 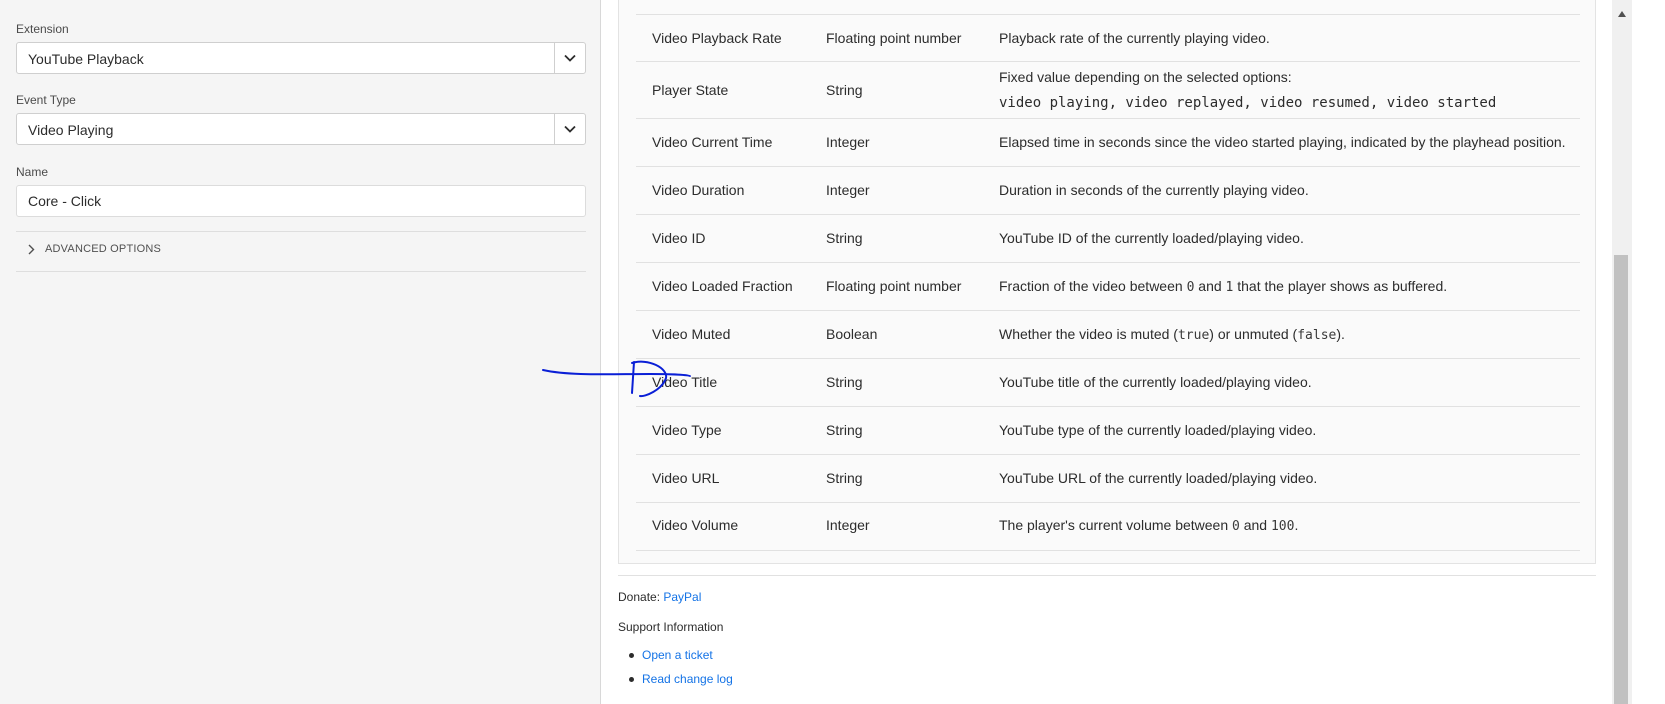 What do you see at coordinates (712, 142) in the screenshot?
I see `row-name: Video Current Time` at bounding box center [712, 142].